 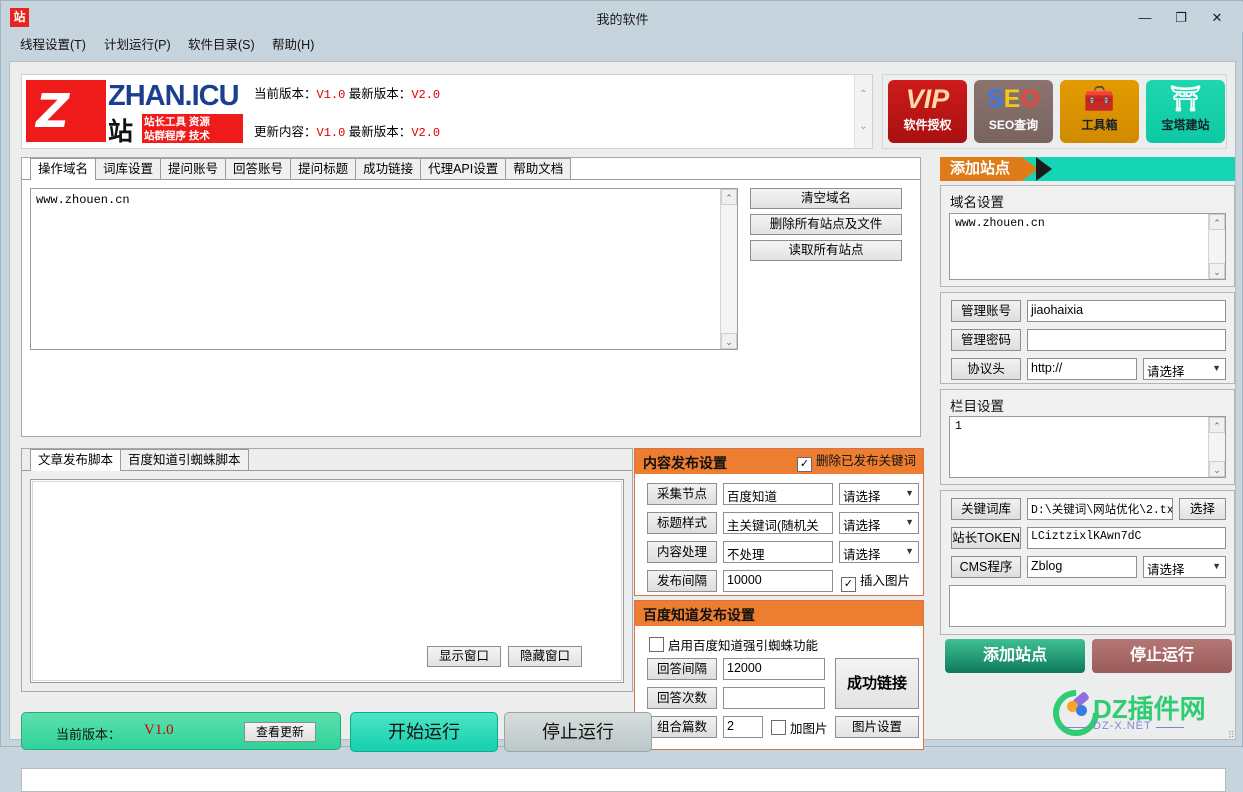 I want to click on update-scrollbar: ⌃ ⌄, so click(x=863, y=111).